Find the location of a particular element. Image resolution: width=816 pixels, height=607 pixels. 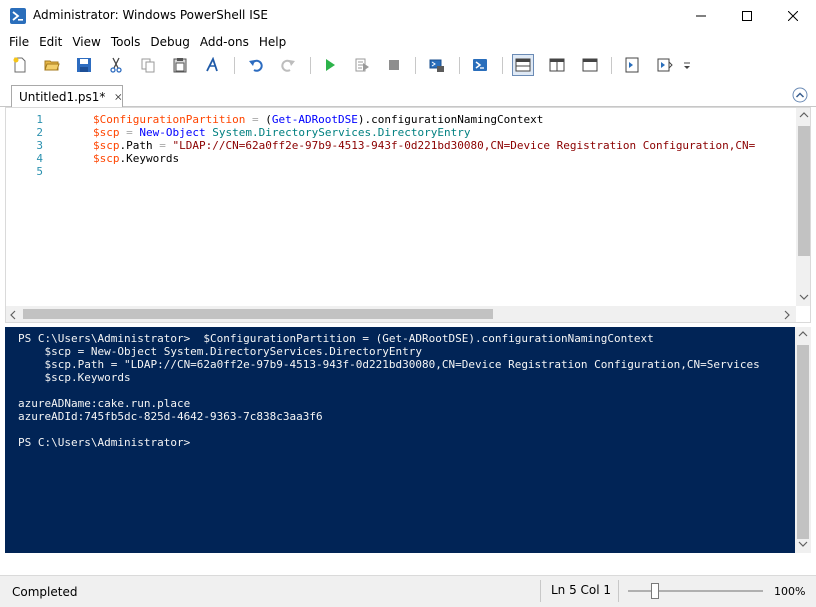

editor-horizontal-scrollbar is located at coordinates (401, 314).